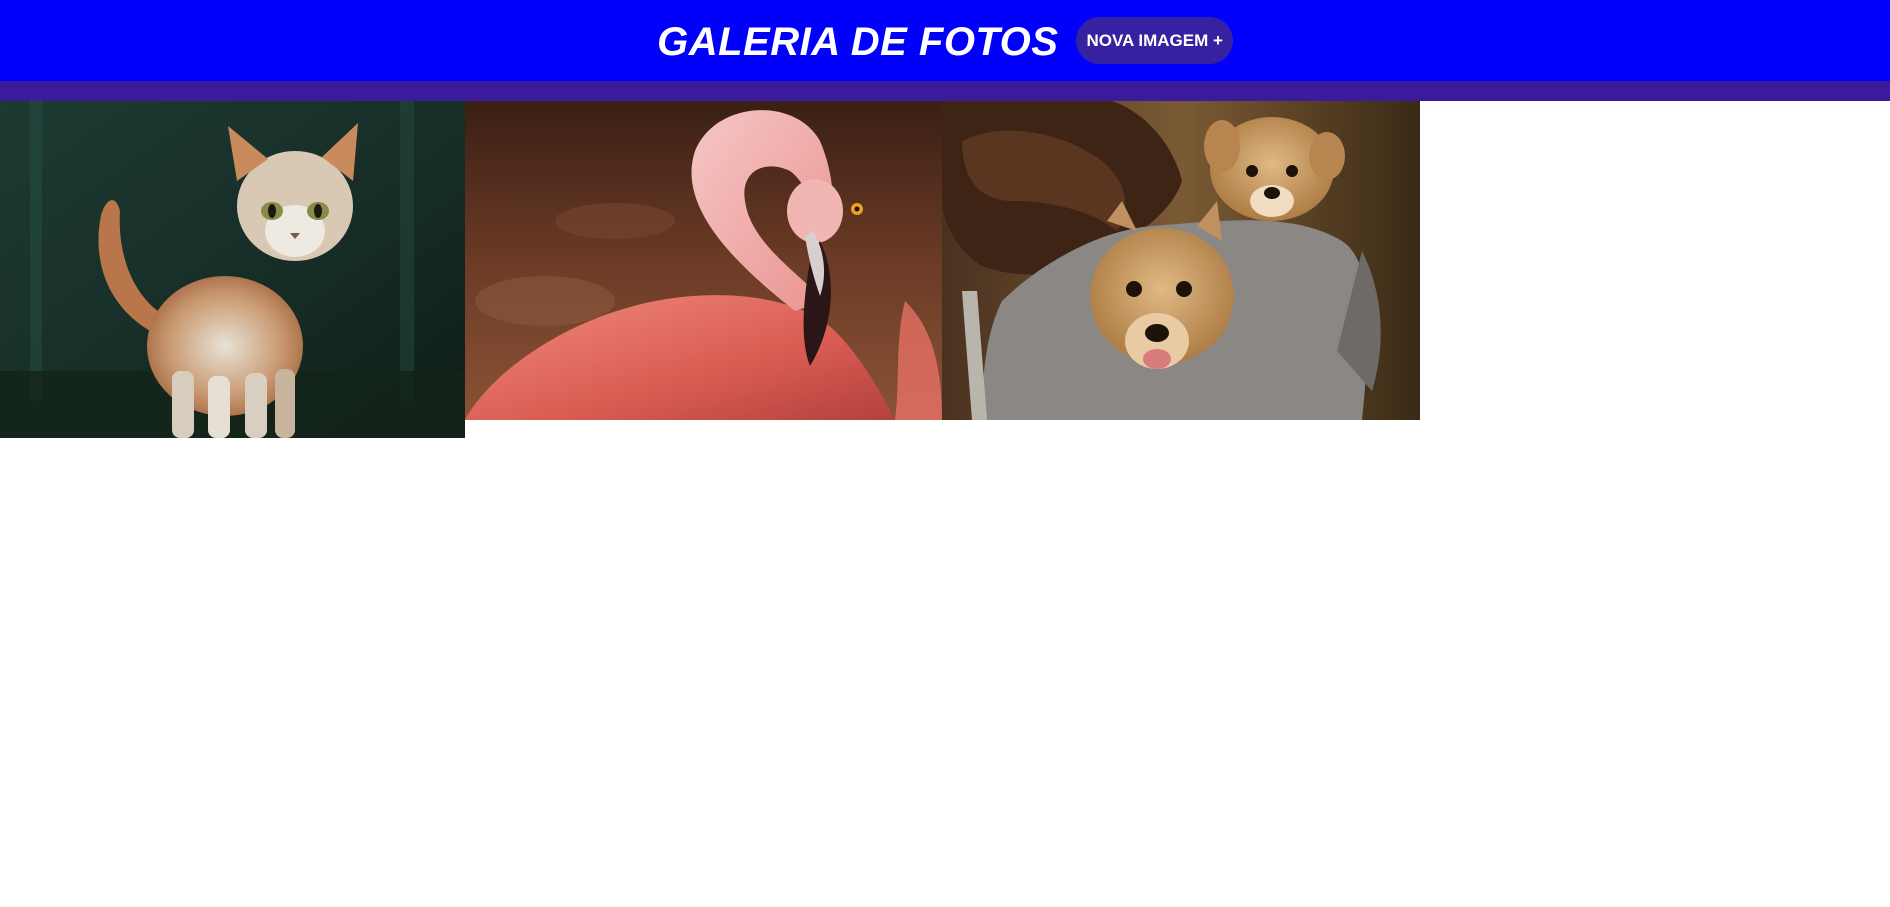  I want to click on cat-image, so click(232, 269).